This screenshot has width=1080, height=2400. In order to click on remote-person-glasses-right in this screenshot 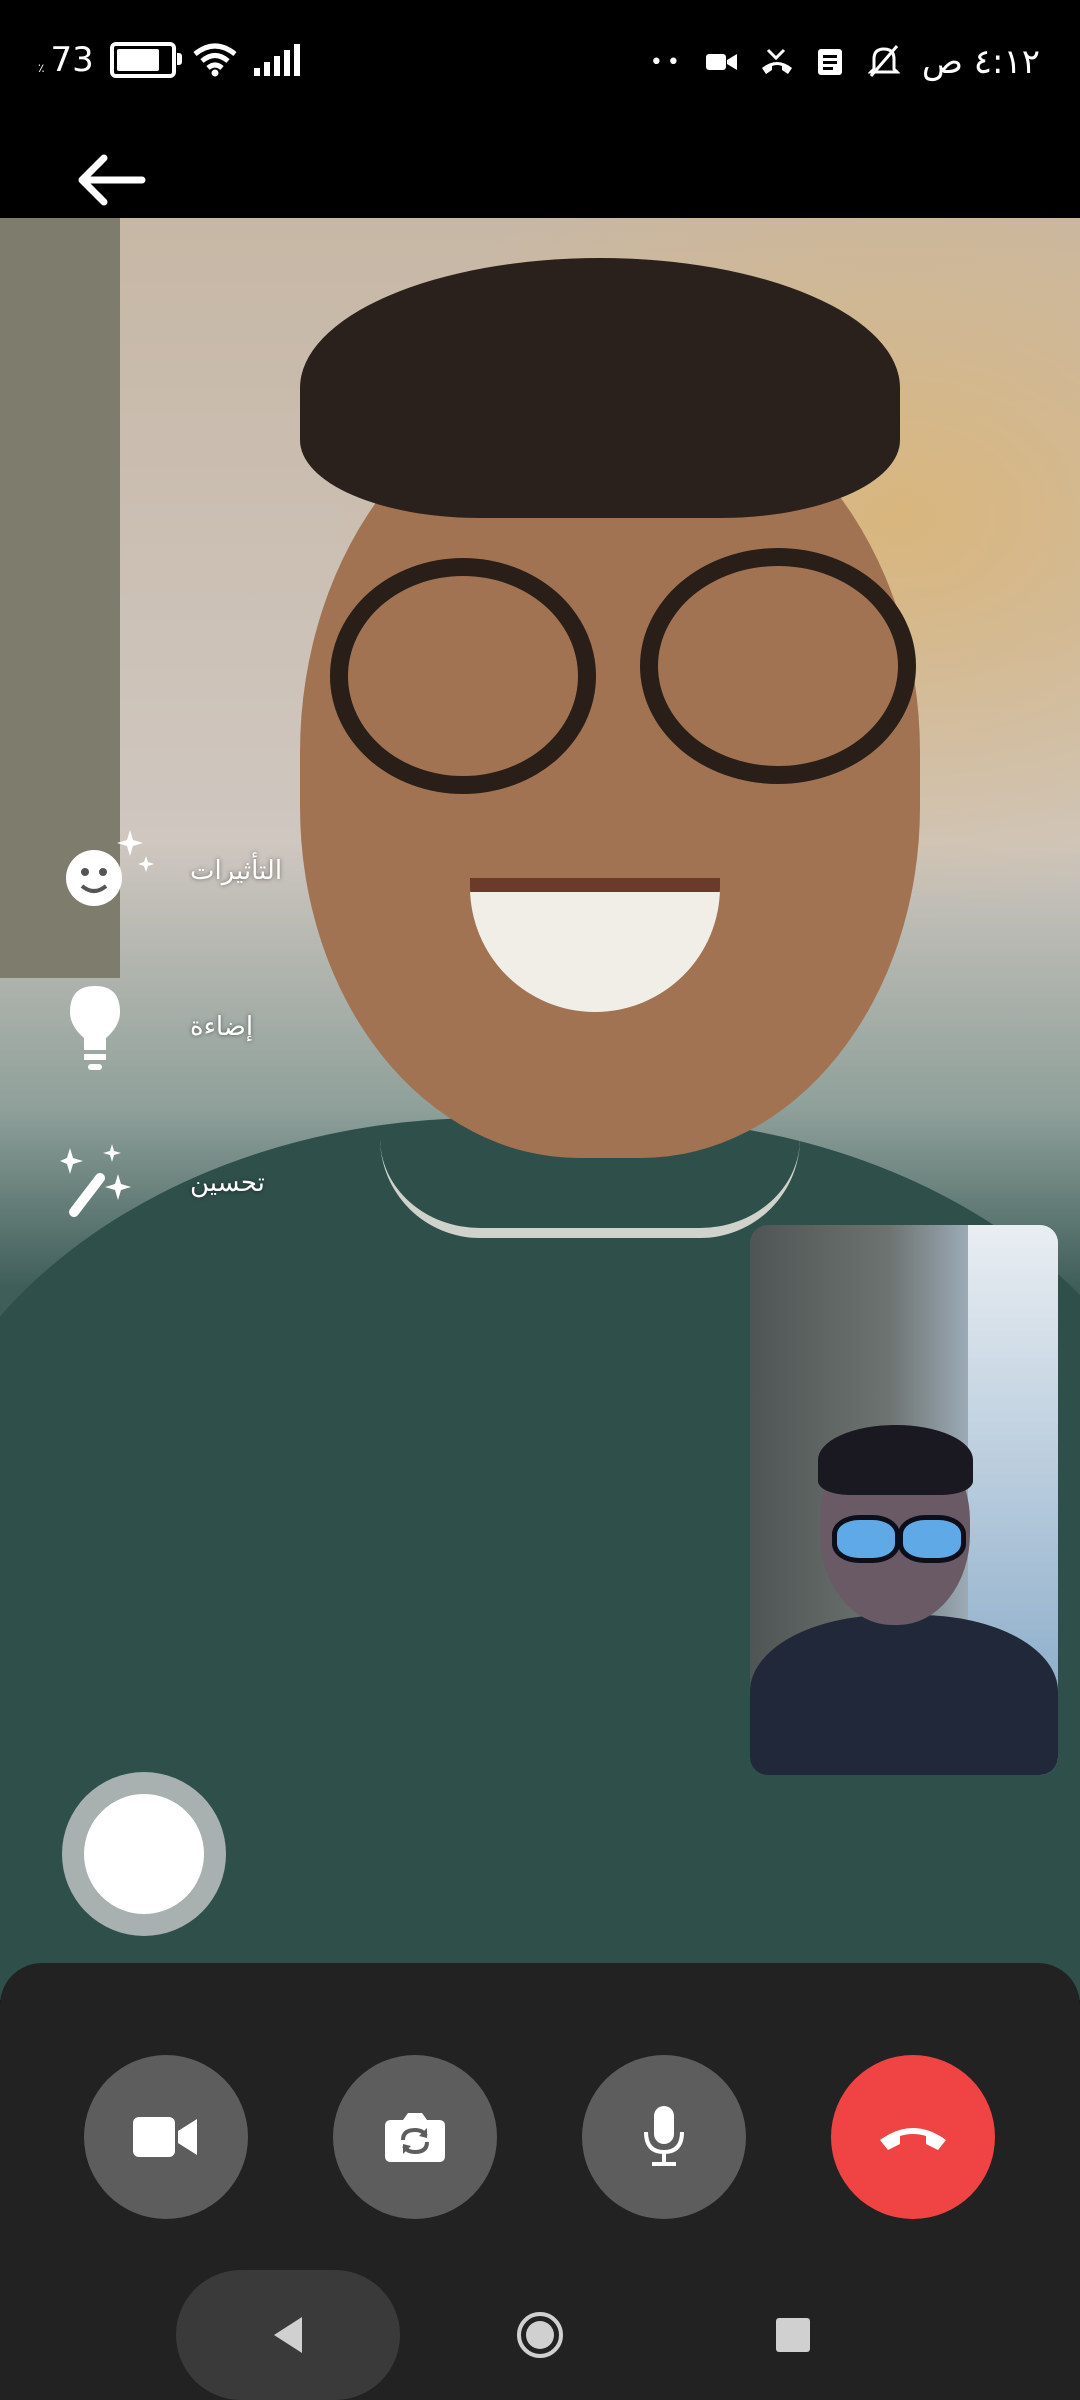, I will do `click(778, 666)`.